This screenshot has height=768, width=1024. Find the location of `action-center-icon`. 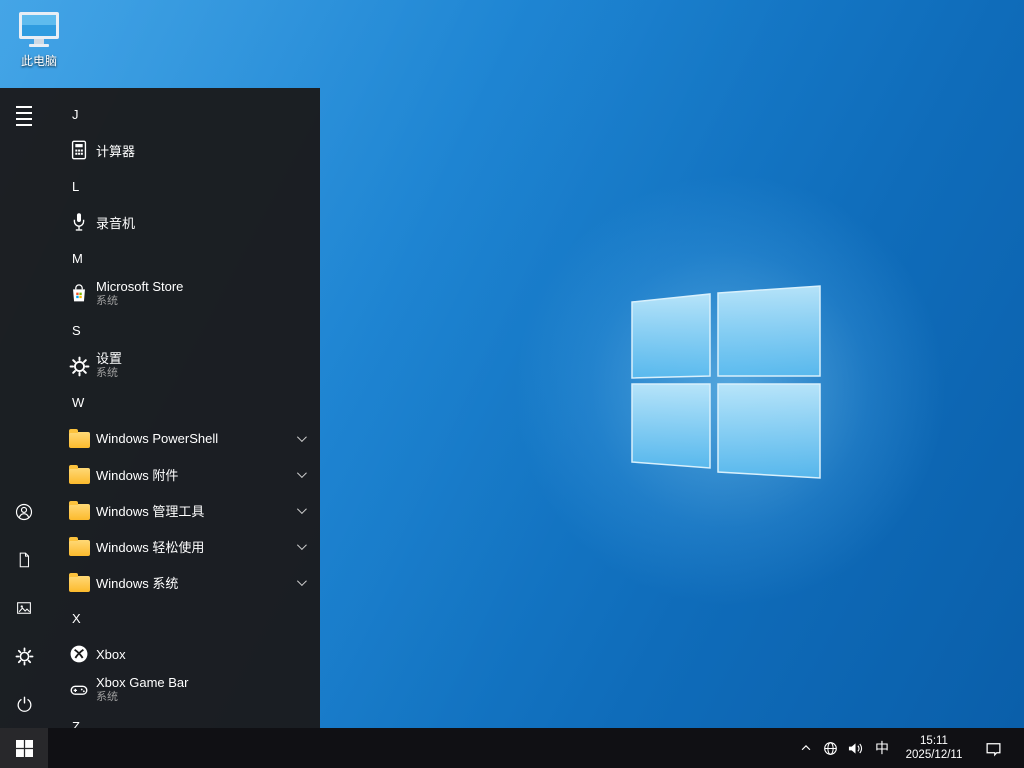

action-center-icon is located at coordinates (993, 749).